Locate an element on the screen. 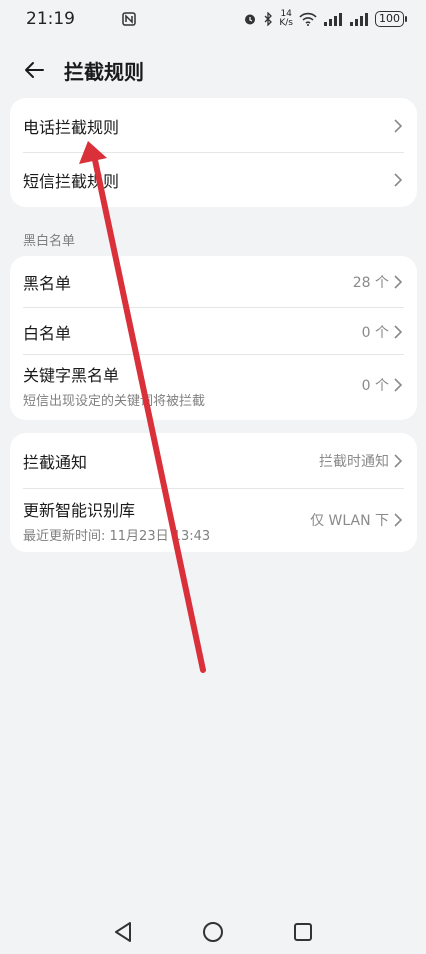  back-button is located at coordinates (34, 70).